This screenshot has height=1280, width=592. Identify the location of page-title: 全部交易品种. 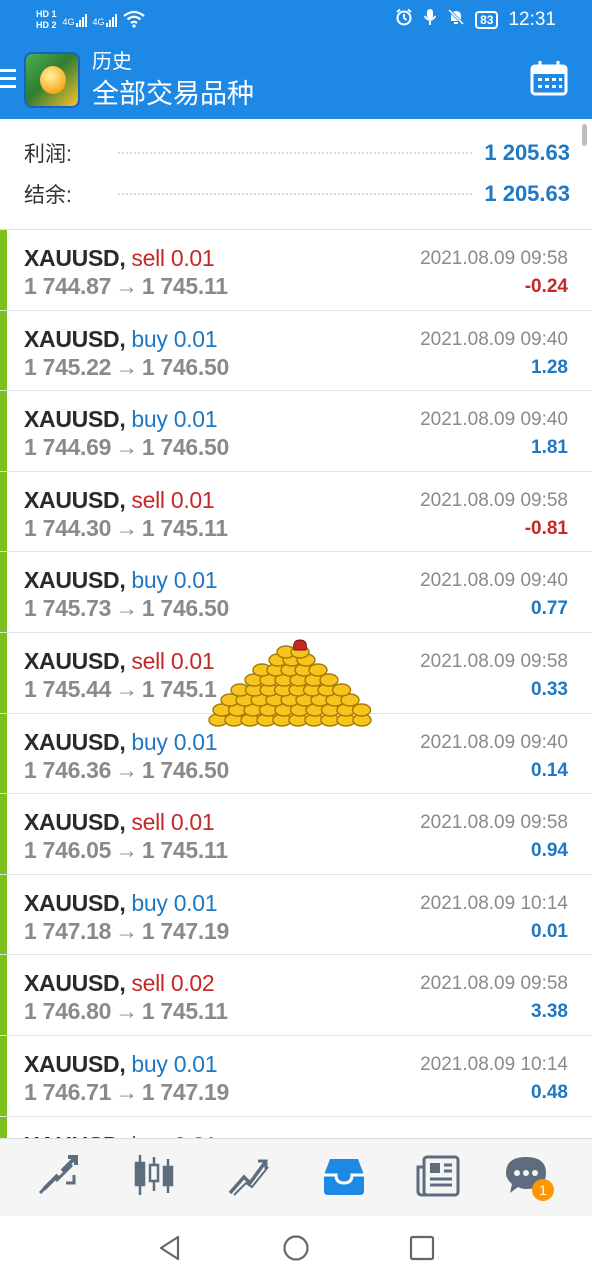
(173, 94).